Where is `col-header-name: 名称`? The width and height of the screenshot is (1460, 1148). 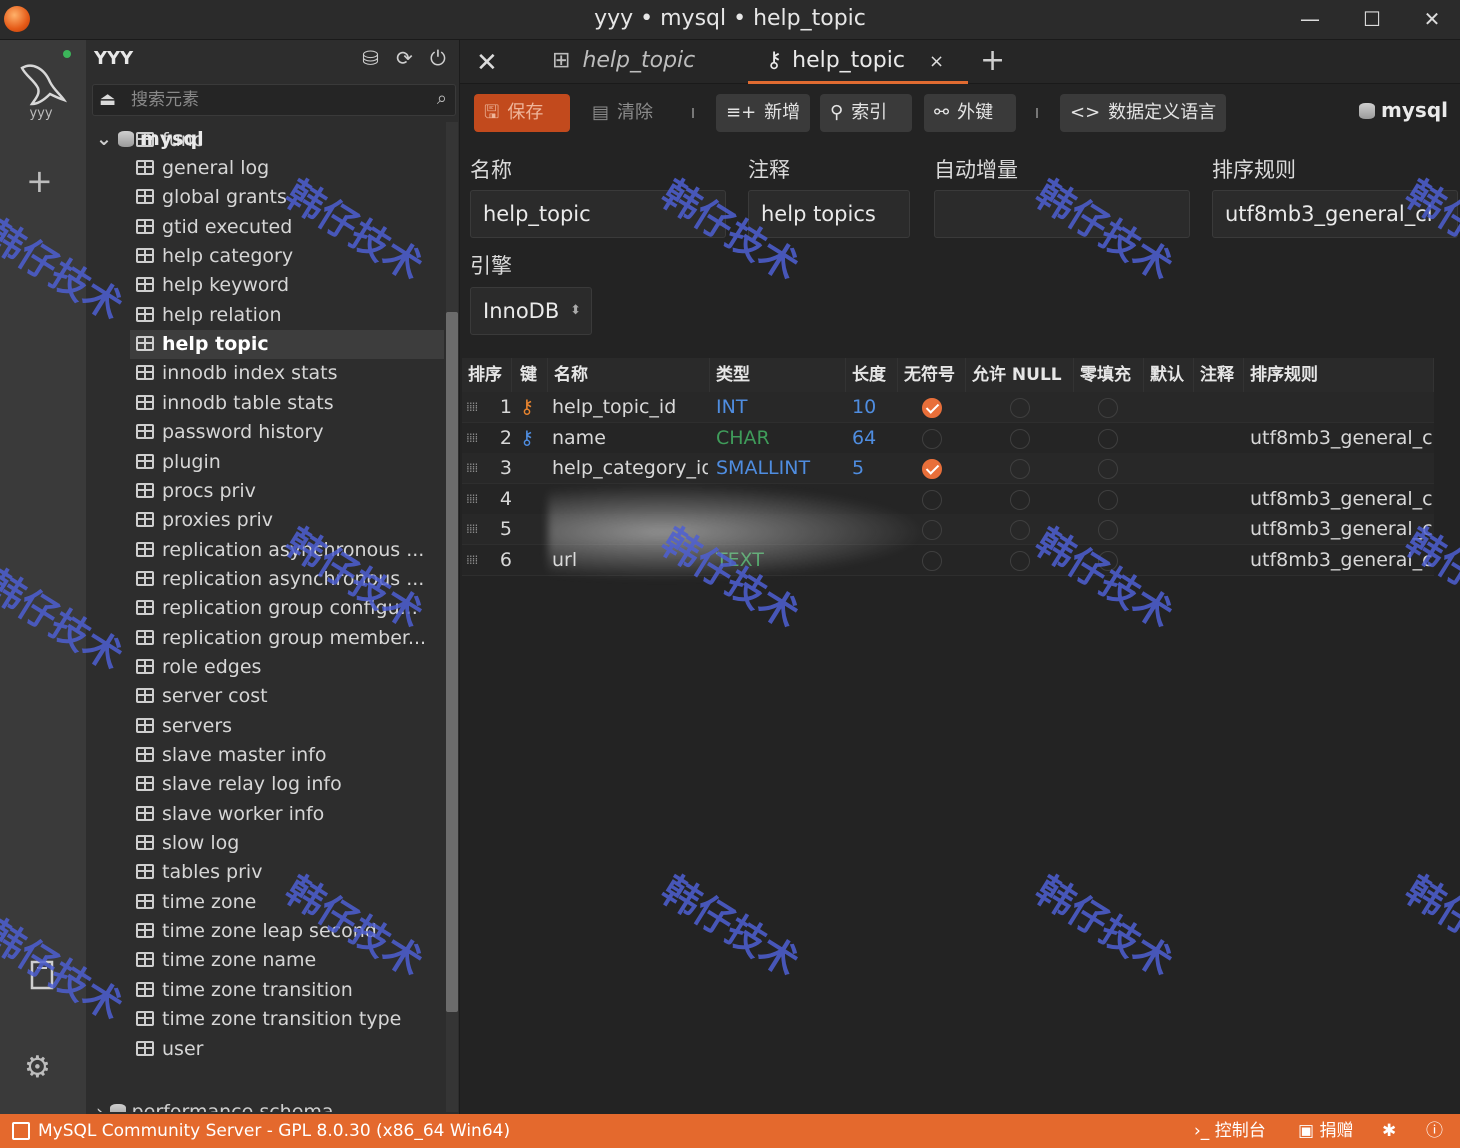
col-header-name: 名称 is located at coordinates (629, 375).